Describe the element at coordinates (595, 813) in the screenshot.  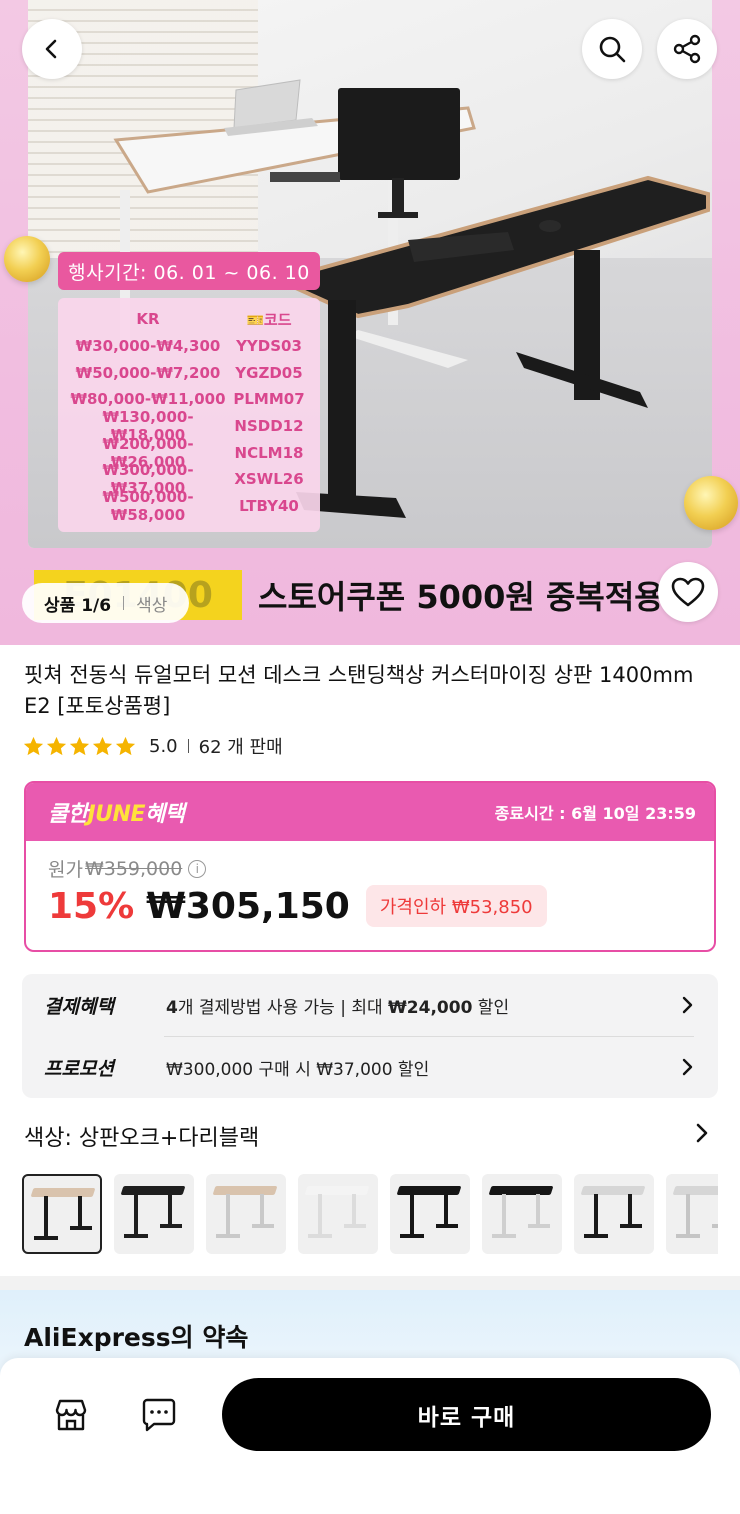
I see `deal-end-time: 종료시간 : 6월 10일 23:59` at that location.